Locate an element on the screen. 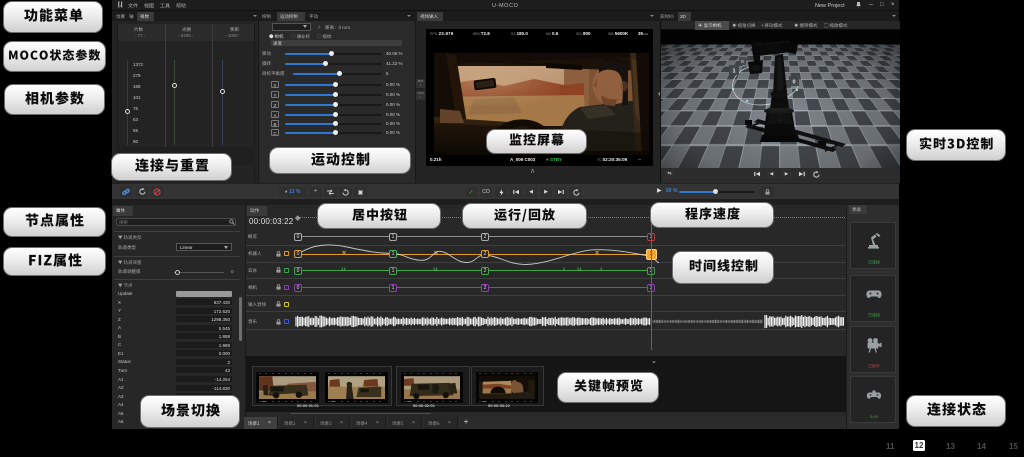  svg-text: 1 is located at coordinates (733, 72).